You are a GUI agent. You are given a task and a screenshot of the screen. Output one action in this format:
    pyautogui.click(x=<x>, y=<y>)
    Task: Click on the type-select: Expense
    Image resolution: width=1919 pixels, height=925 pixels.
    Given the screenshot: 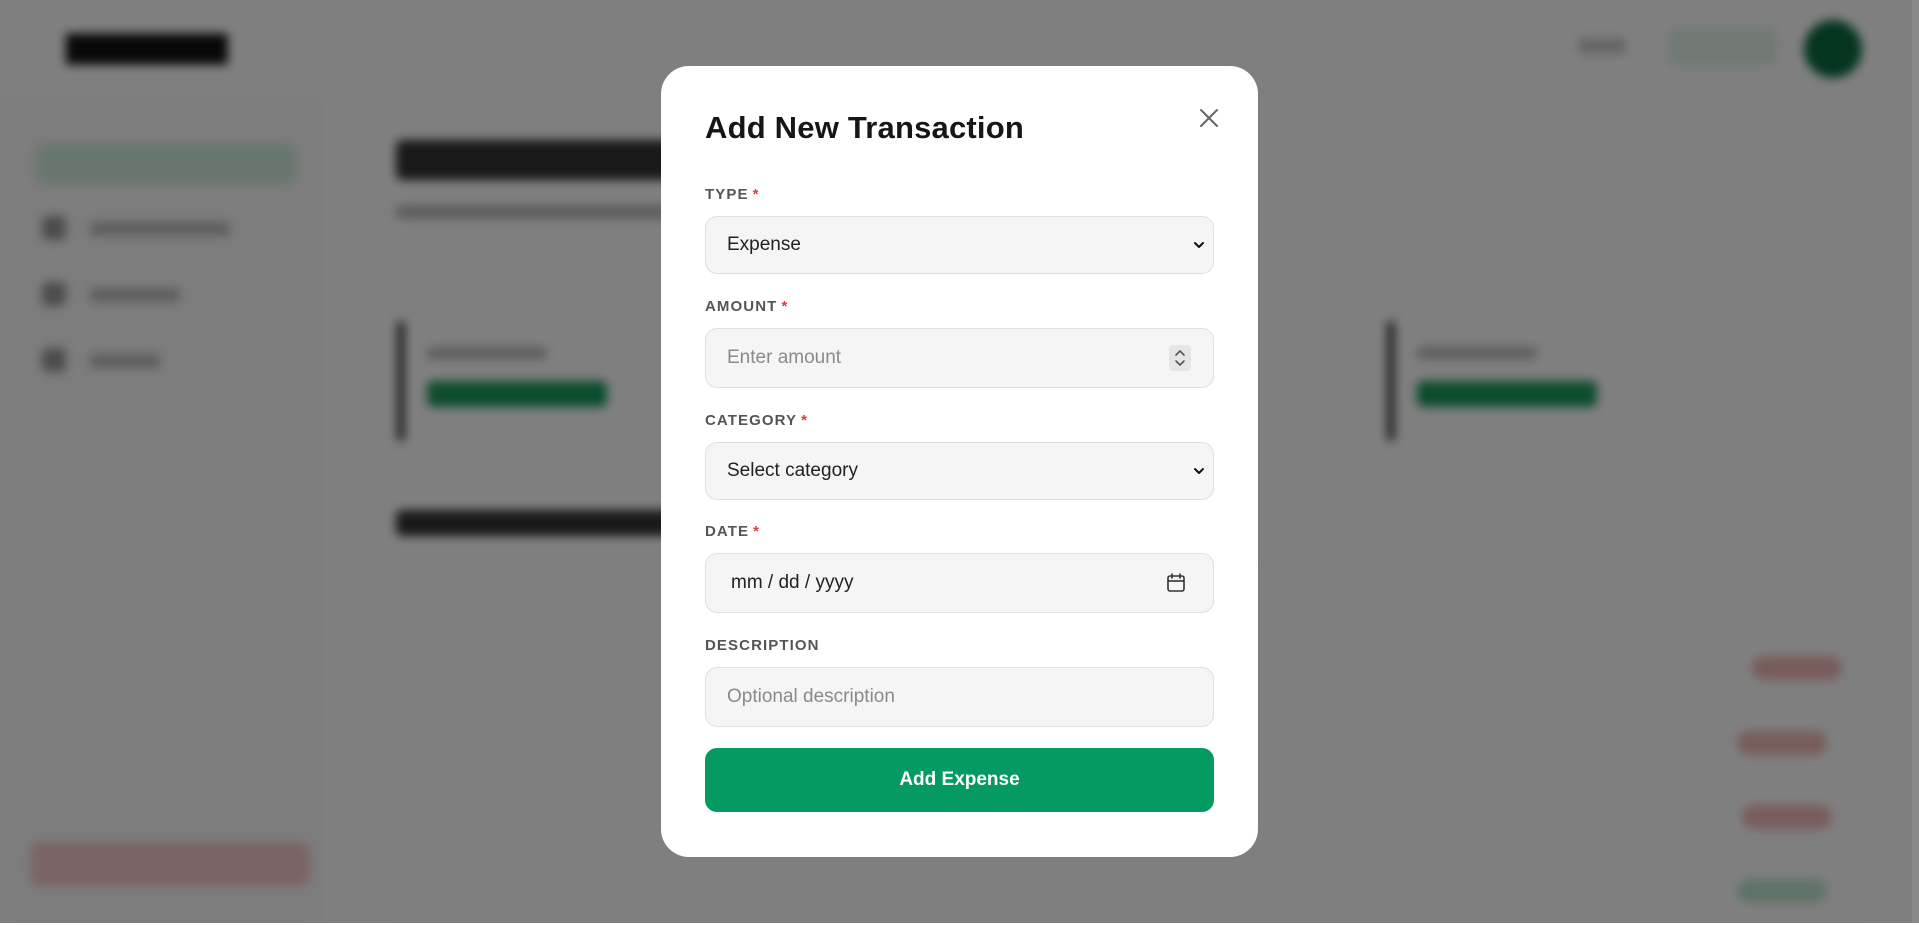 What is the action you would take?
    pyautogui.click(x=959, y=245)
    